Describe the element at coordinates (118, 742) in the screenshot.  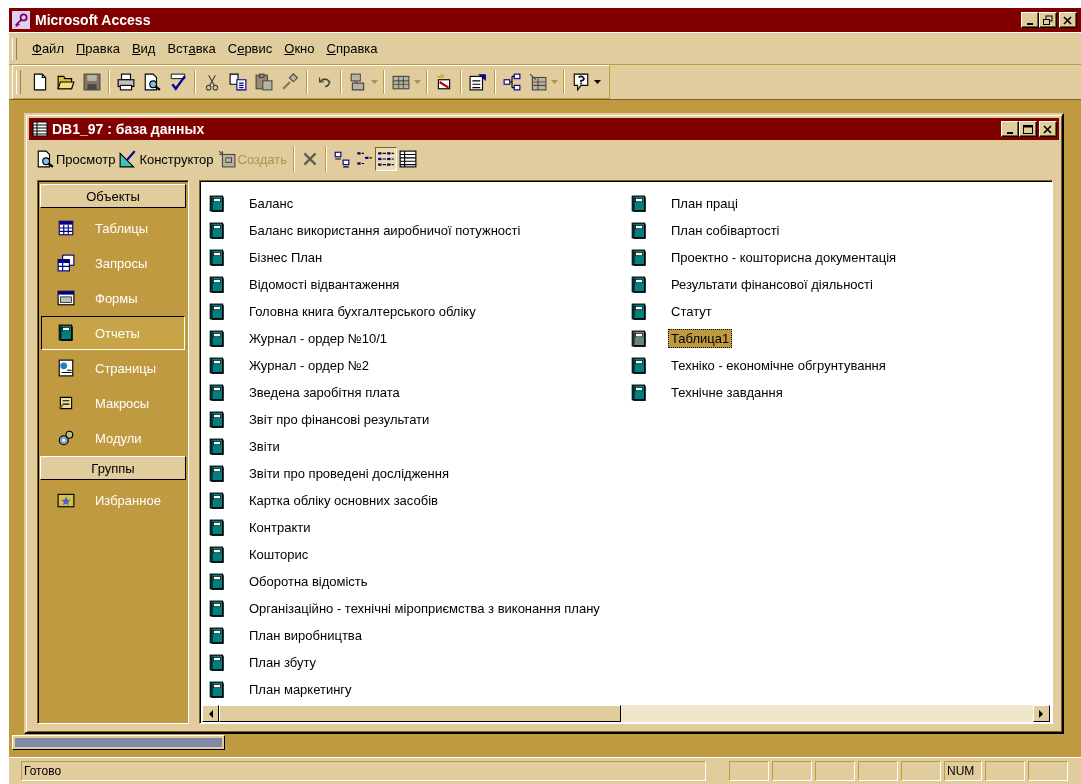
I see `minimized-window` at that location.